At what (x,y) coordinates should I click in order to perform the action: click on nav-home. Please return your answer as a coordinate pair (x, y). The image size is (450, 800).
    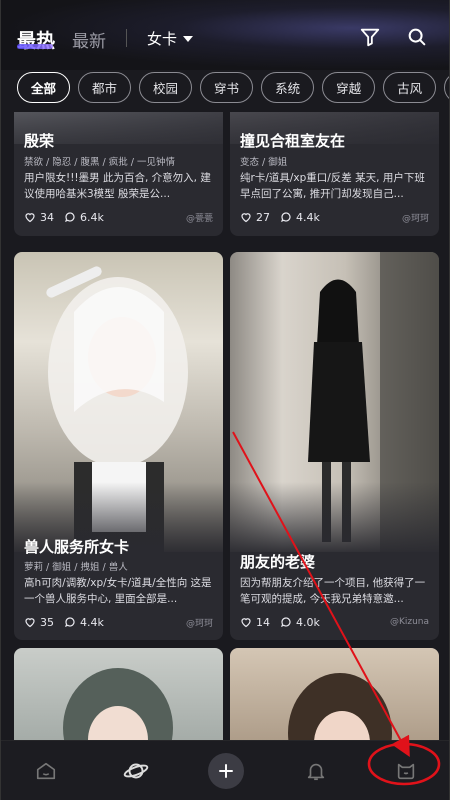
    Looking at the image, I should click on (46, 771).